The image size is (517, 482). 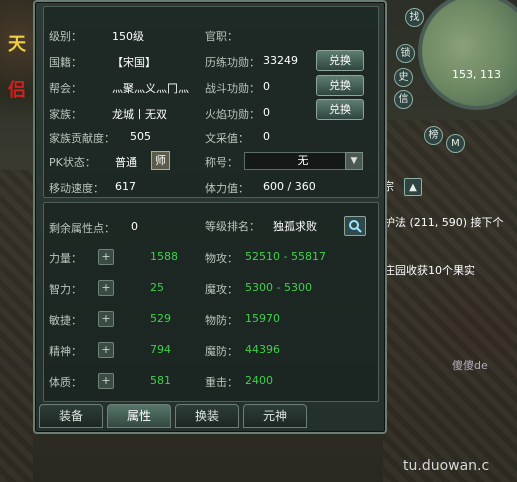 What do you see at coordinates (413, 187) in the screenshot?
I see `chat-toggle-button: ▲` at bounding box center [413, 187].